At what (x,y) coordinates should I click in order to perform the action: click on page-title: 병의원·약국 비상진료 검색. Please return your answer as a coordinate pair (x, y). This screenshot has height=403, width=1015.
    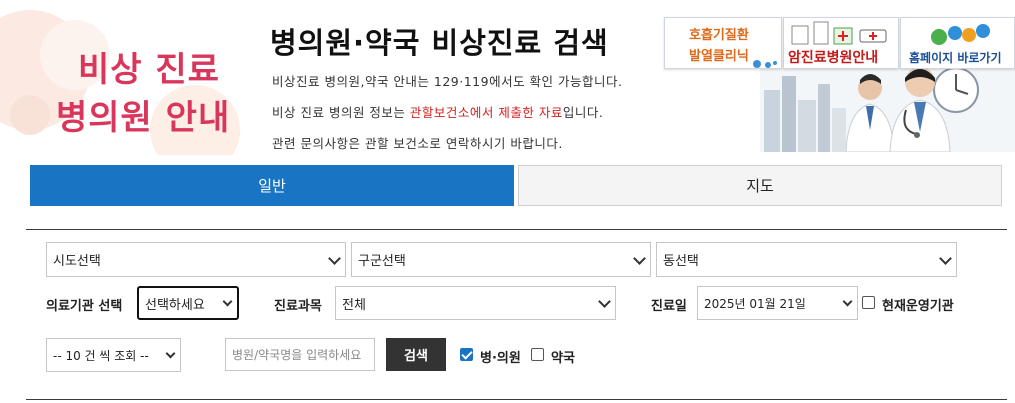
    Looking at the image, I should click on (439, 43).